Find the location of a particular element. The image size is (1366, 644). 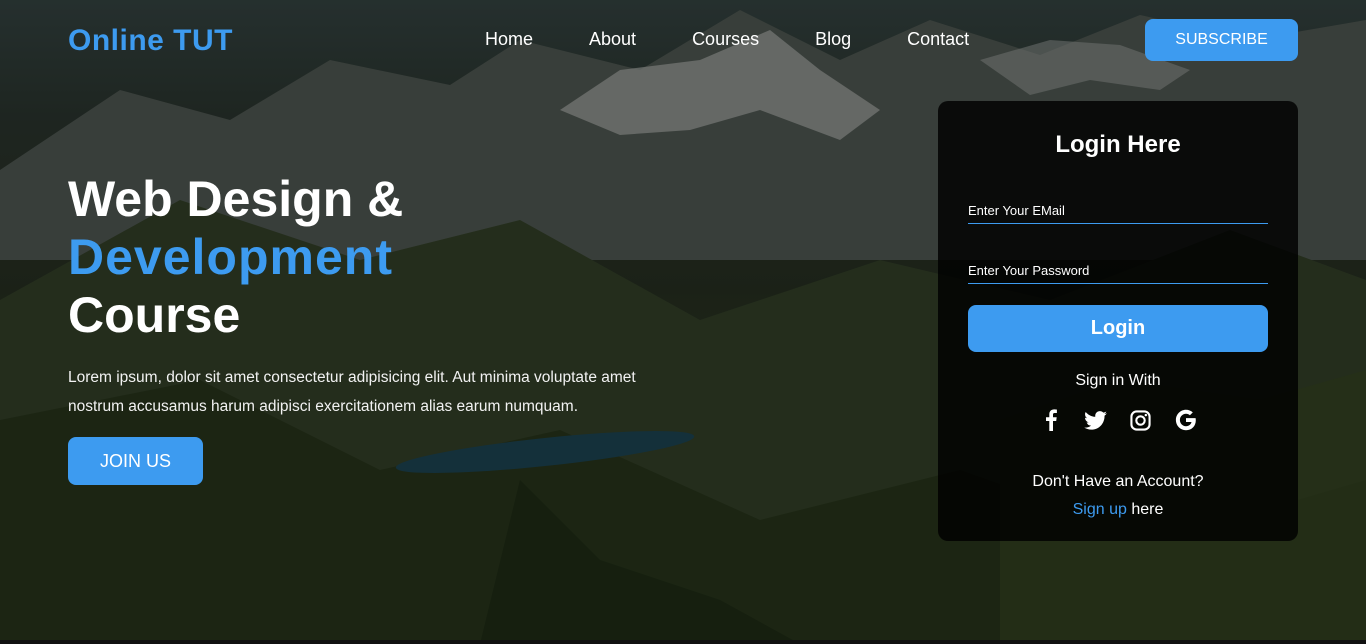

instagram-icon is located at coordinates (1141, 420).